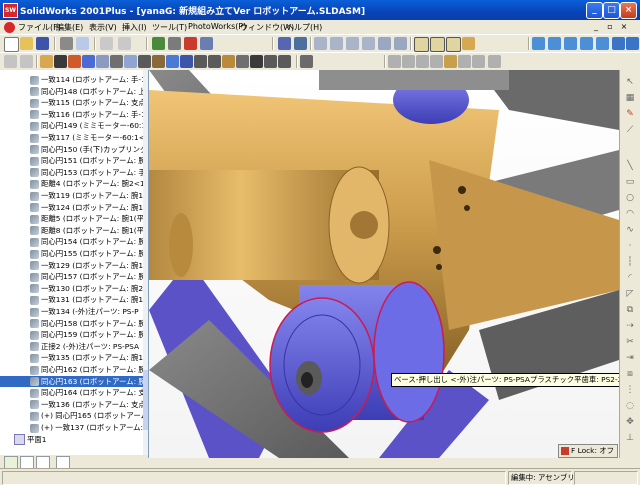 The height and width of the screenshot is (485, 640). Describe the element at coordinates (74, 91) in the screenshot. I see `tree-item: 同心円148 (ロボットアーム: 上` at that location.